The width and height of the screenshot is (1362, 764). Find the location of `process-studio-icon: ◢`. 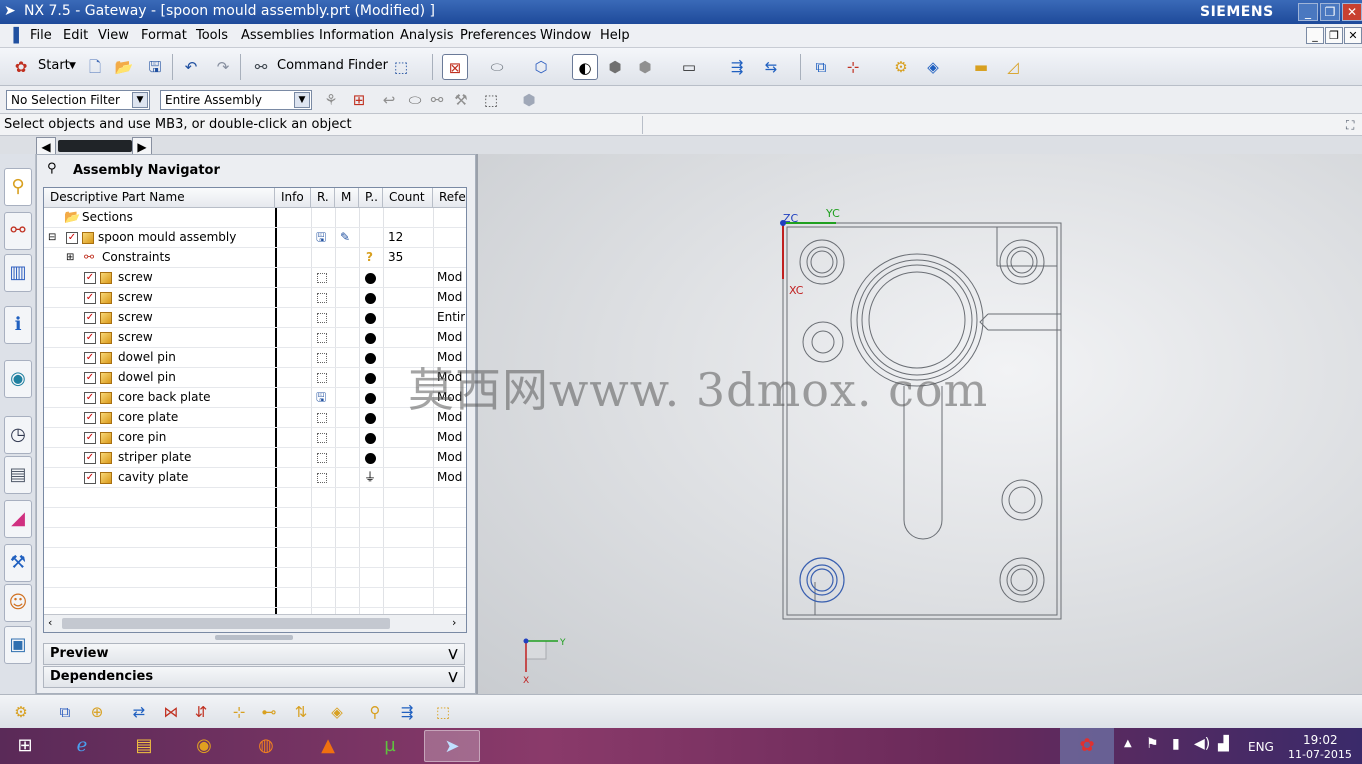

process-studio-icon: ◢ is located at coordinates (18, 519).